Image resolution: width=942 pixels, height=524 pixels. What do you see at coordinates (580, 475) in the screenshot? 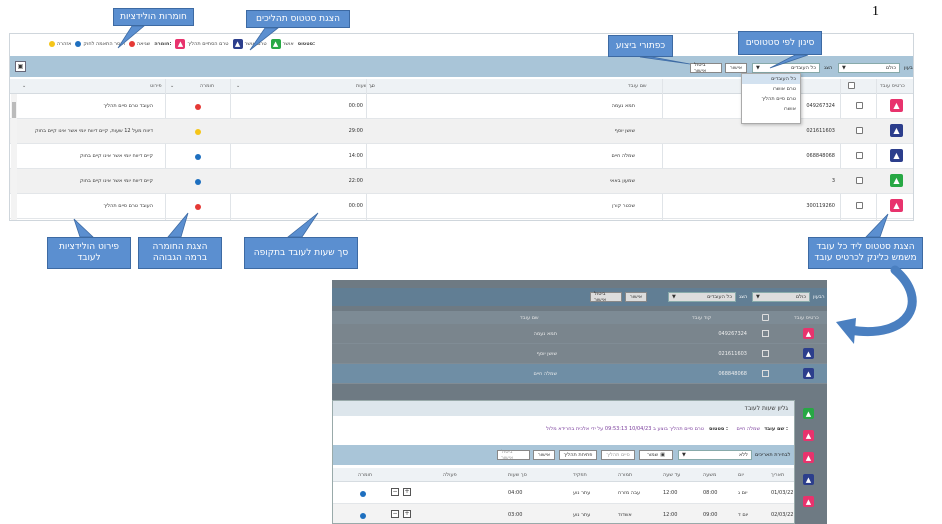
I see `modal-col-5: תפקיד` at bounding box center [580, 475].